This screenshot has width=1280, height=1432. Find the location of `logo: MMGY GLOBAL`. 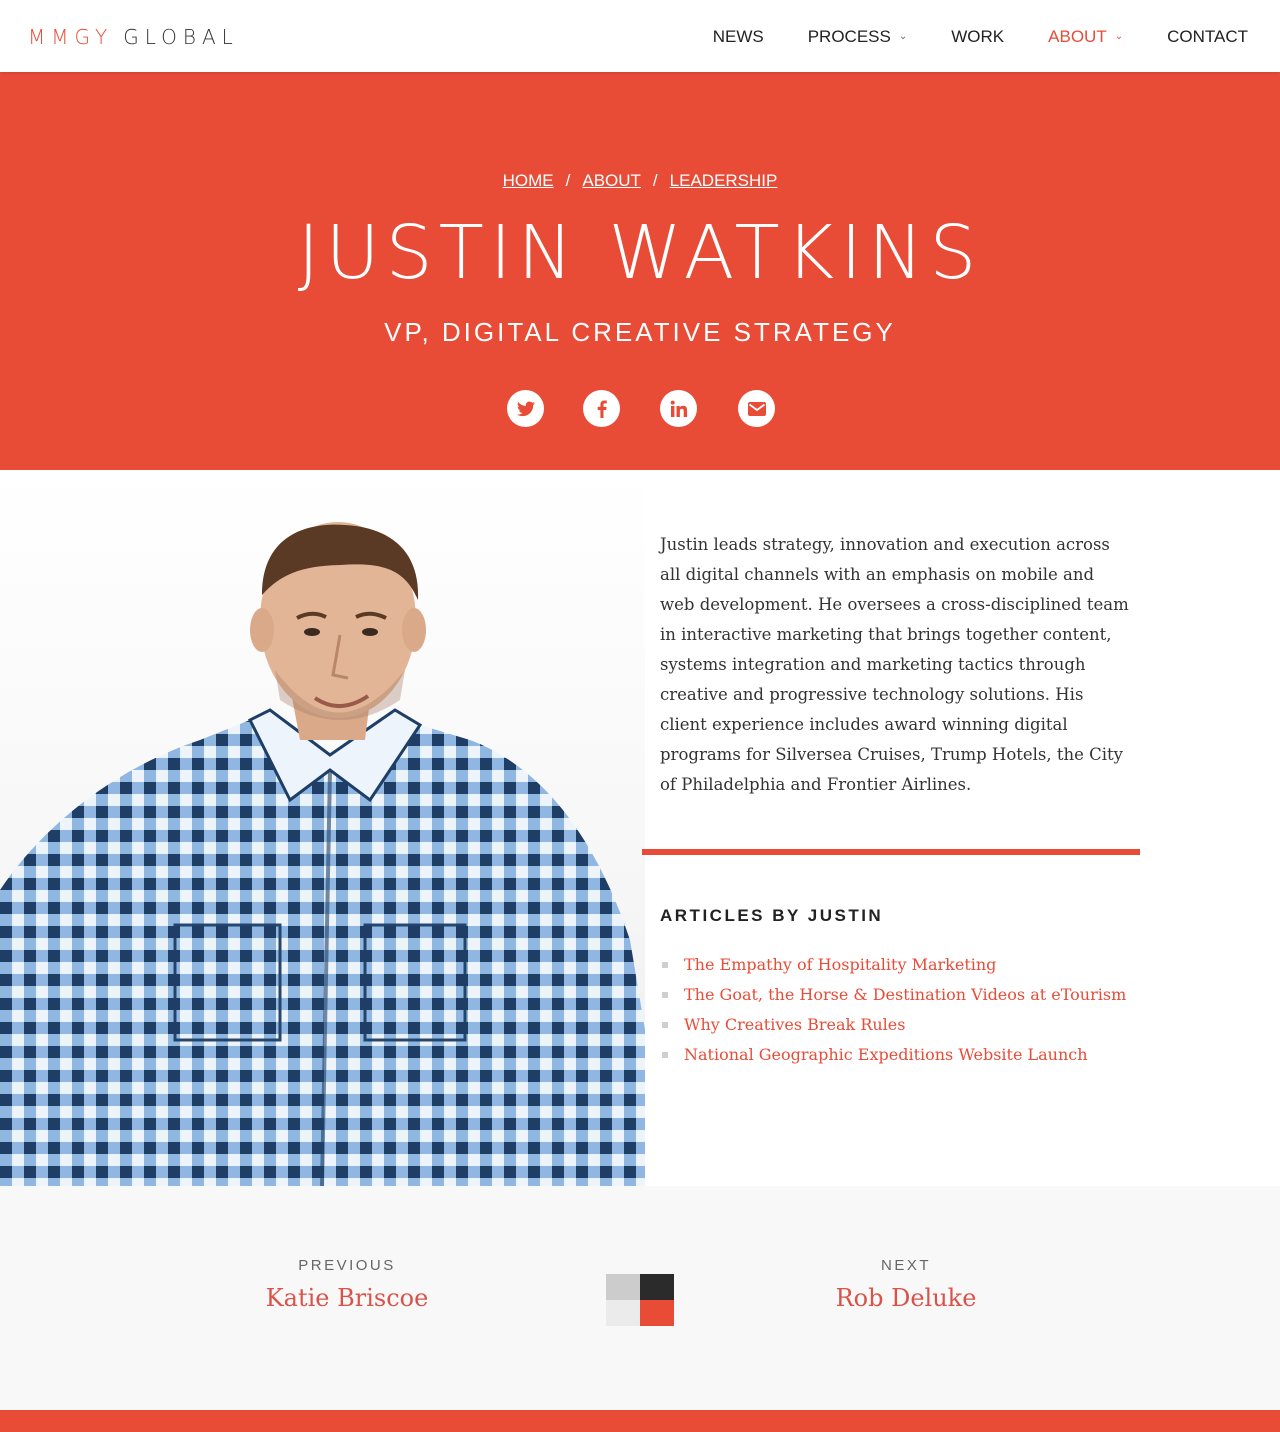

logo: MMGY GLOBAL is located at coordinates (133, 37).